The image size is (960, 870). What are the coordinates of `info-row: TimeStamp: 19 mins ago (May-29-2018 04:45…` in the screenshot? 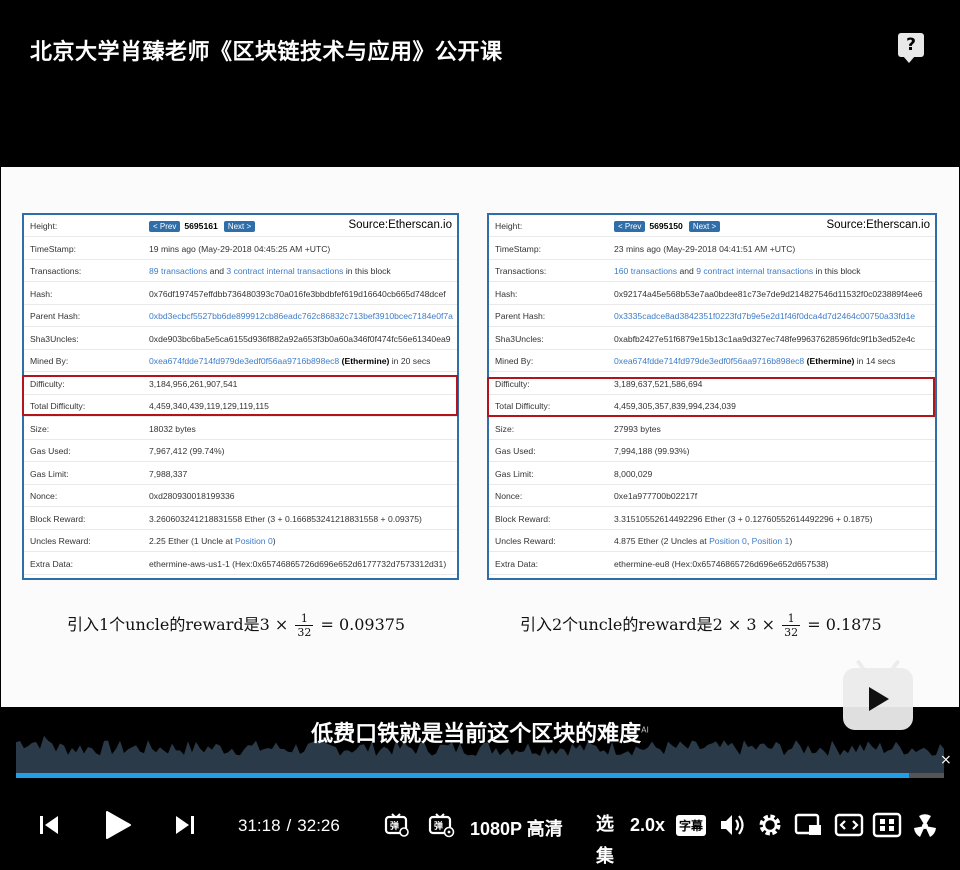 It's located at (240, 249).